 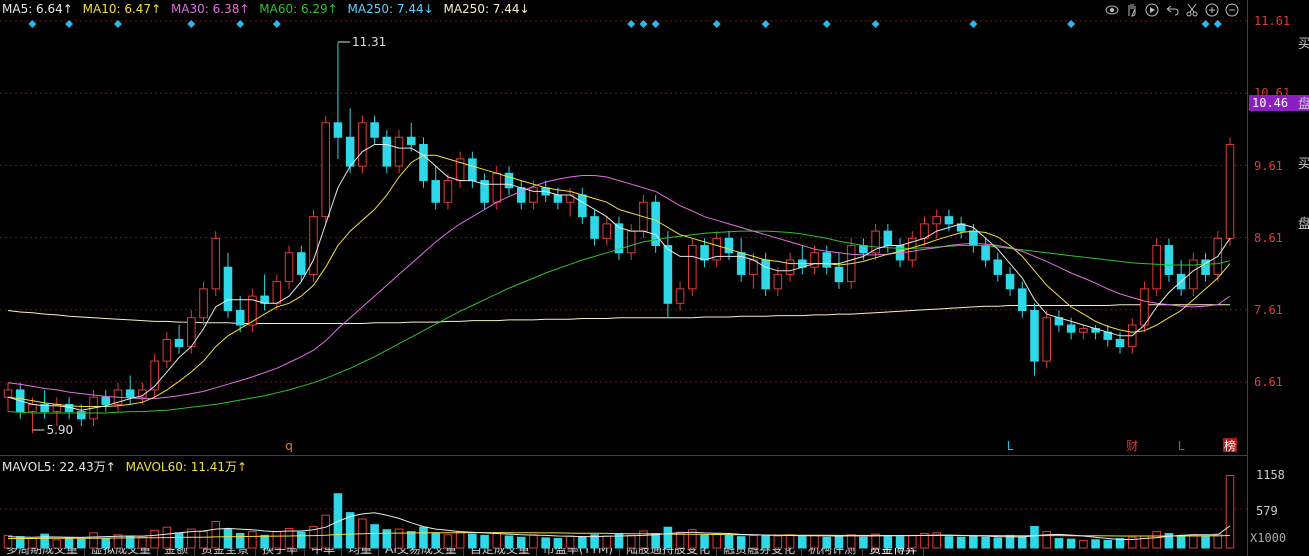 I want to click on tab-indicator: 自定成交量, so click(x=500, y=552).